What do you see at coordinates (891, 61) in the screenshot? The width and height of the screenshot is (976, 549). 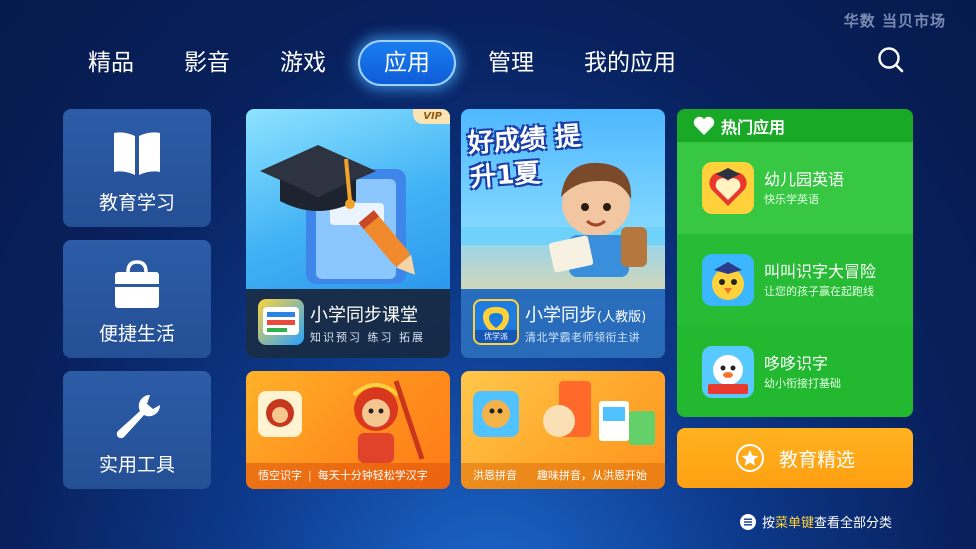 I see `search-icon` at bounding box center [891, 61].